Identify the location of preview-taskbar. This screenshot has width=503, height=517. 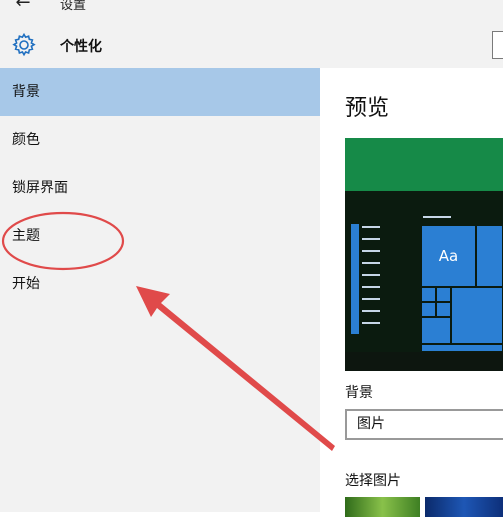
(424, 361).